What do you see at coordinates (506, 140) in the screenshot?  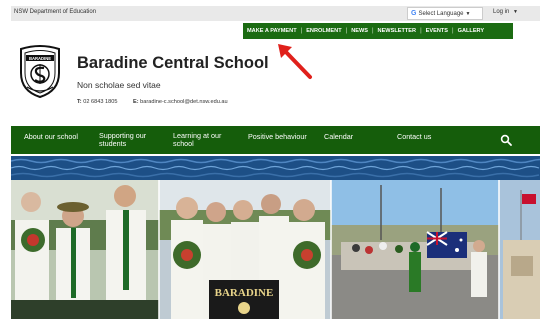 I see `search-icon` at bounding box center [506, 140].